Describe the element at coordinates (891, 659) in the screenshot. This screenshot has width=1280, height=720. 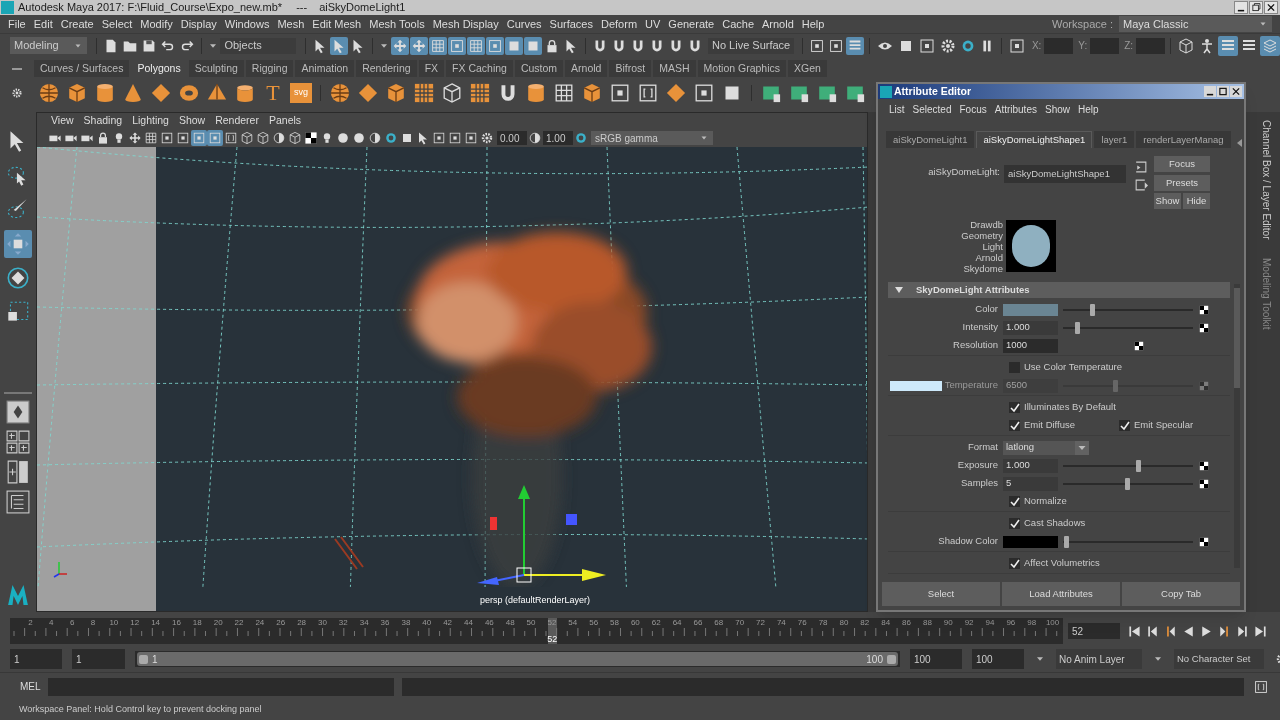
I see `range-handle` at that location.